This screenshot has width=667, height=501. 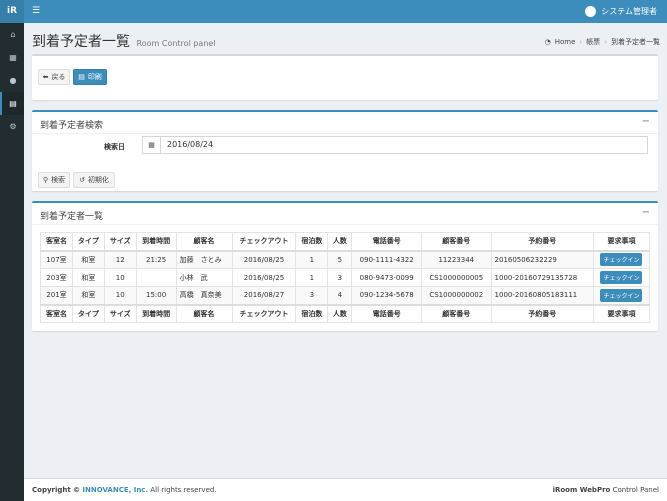 I want to click on user-name: システム管理者, so click(x=629, y=11).